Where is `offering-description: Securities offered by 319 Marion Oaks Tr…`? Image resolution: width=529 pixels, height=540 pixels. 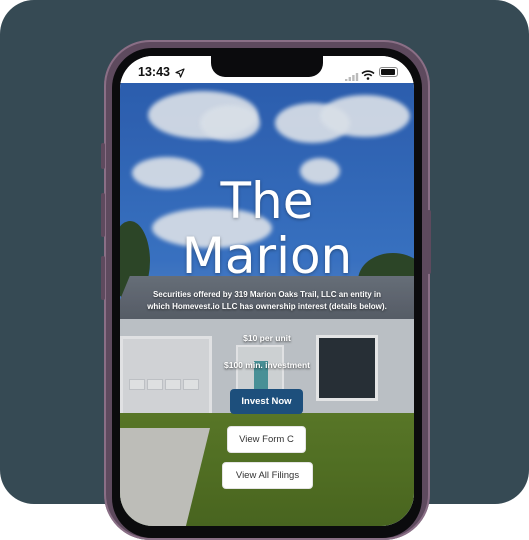 offering-description: Securities offered by 319 Marion Oaks Tr… is located at coordinates (267, 300).